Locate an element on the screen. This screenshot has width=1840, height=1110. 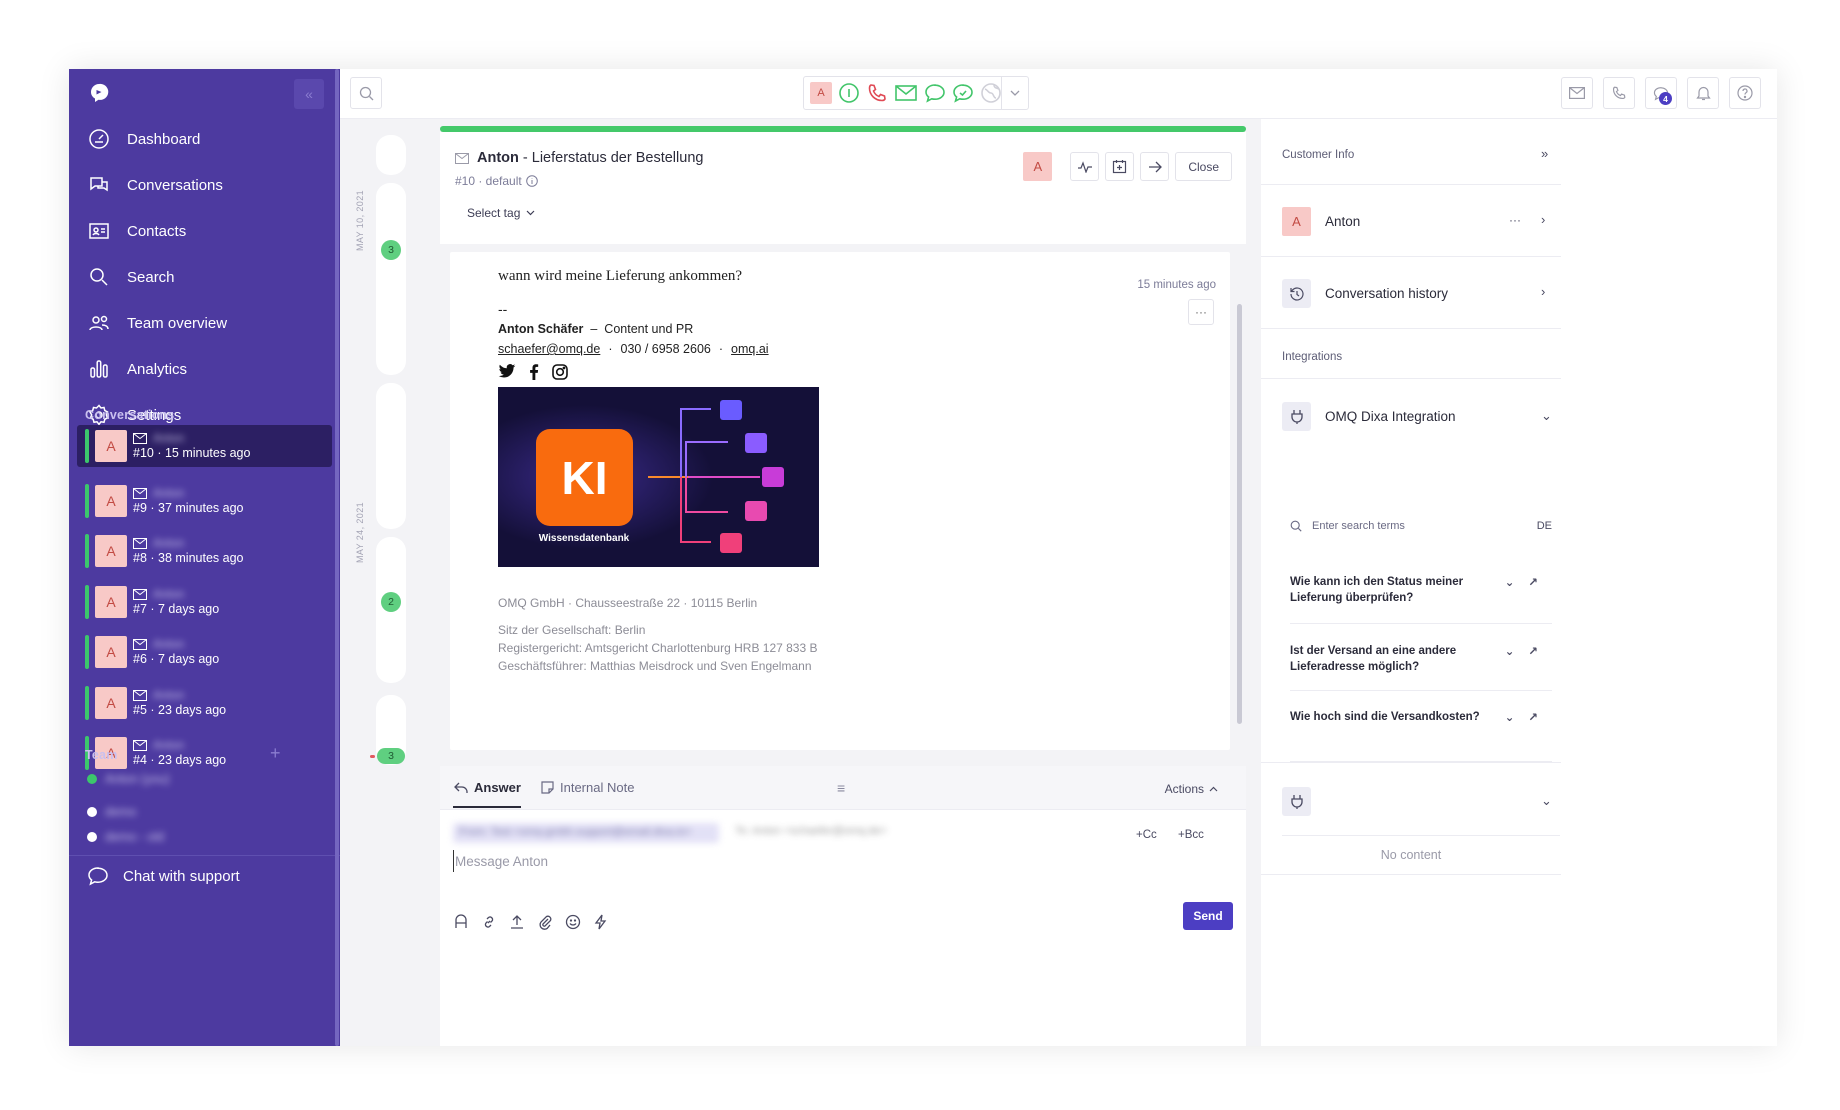
integration-omq-dixa: OMQ Dixa Integration is located at coordinates (1369, 416).